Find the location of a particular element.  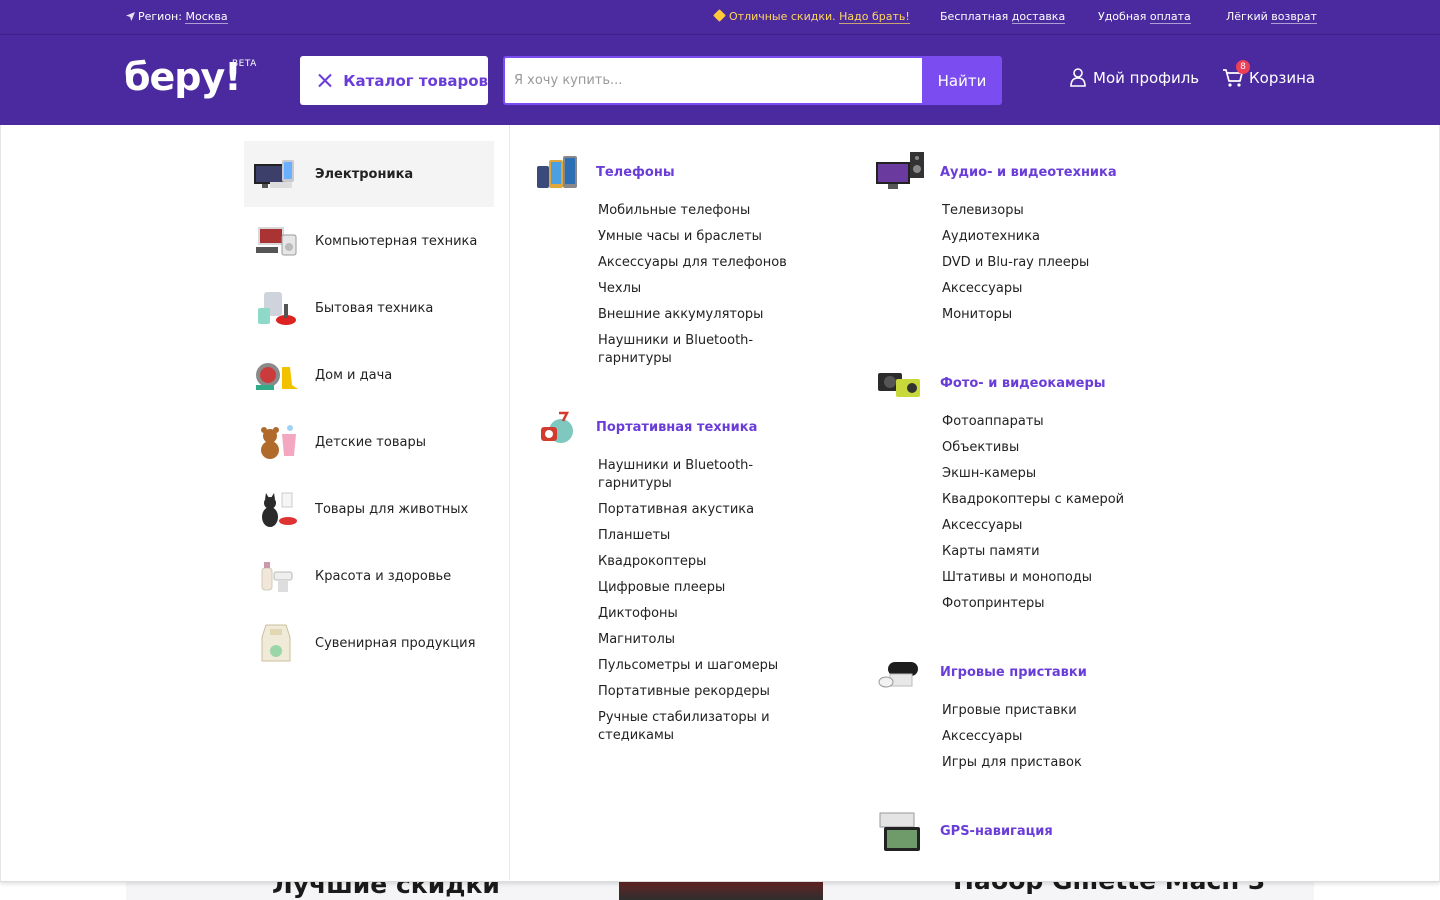

computer-icon is located at coordinates (276, 241).